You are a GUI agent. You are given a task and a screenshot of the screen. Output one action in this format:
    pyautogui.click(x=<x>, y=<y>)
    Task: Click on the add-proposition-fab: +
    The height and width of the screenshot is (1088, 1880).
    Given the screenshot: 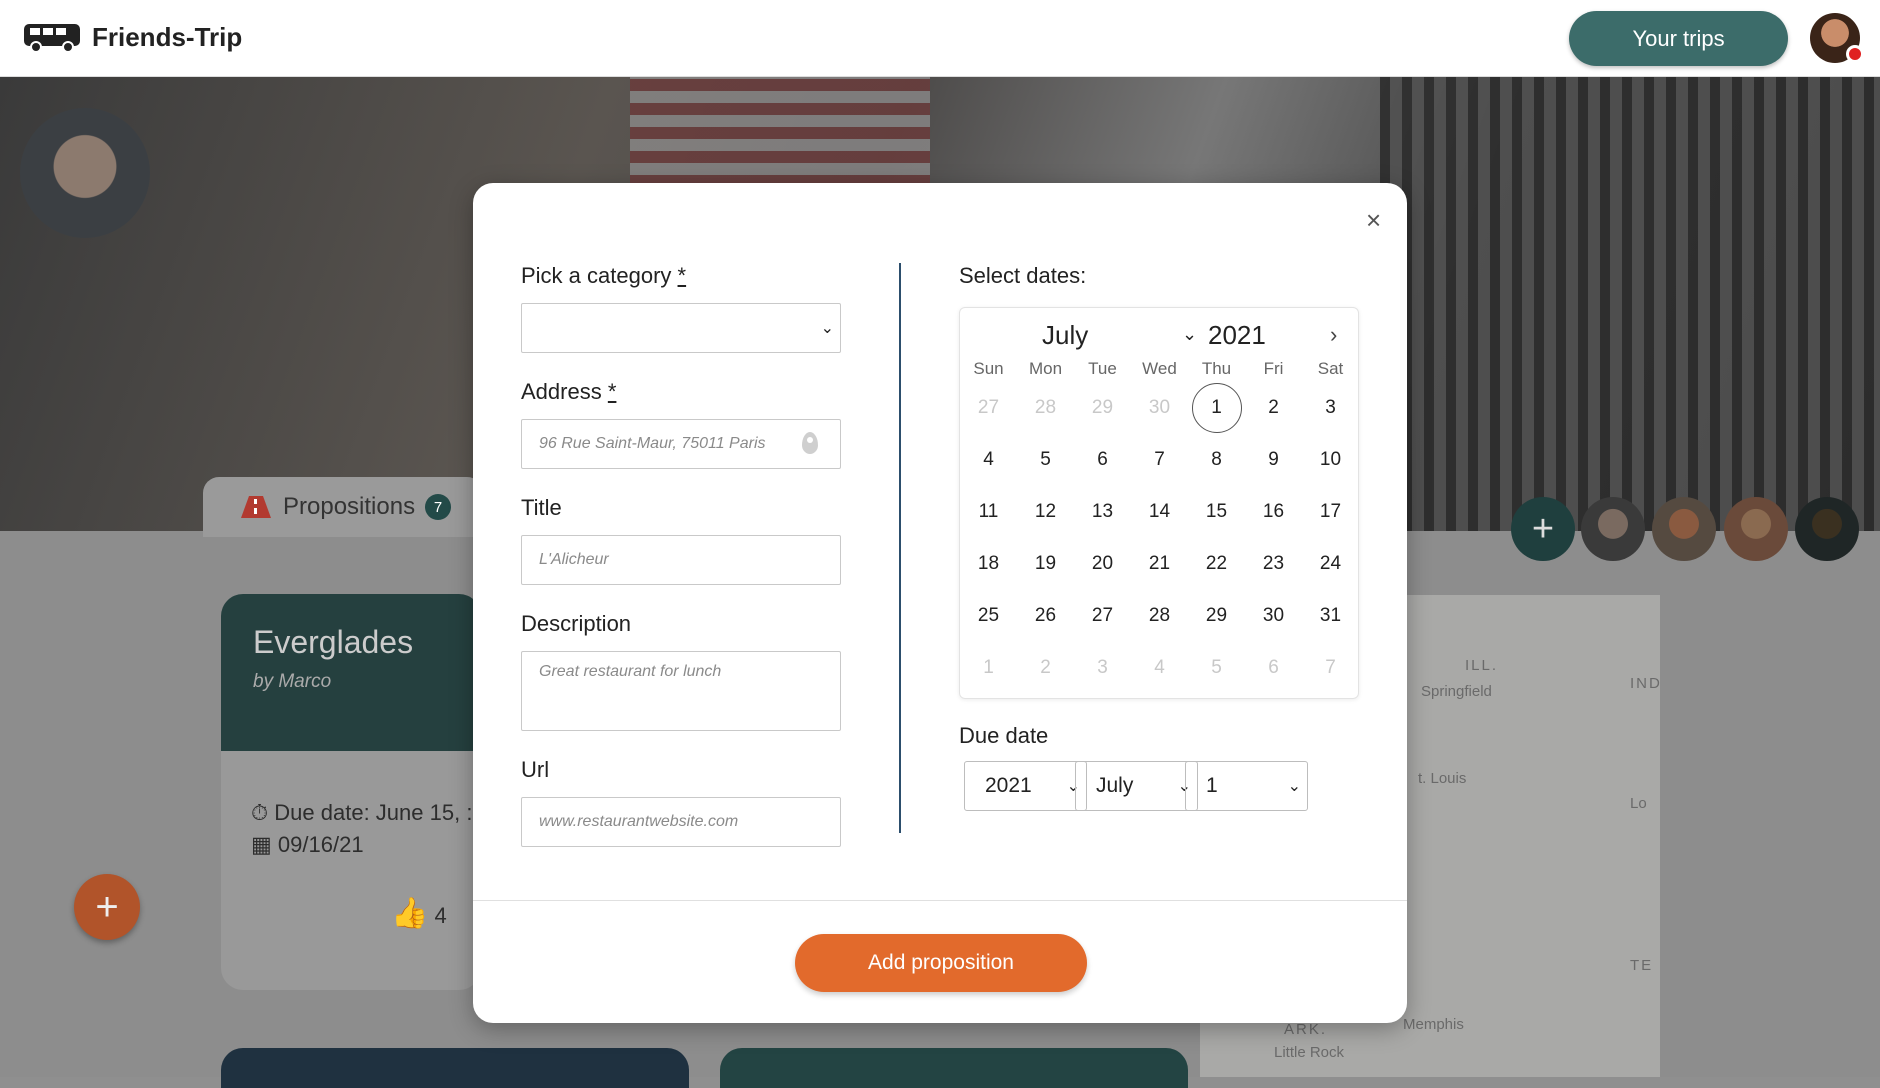 What is the action you would take?
    pyautogui.click(x=107, y=907)
    